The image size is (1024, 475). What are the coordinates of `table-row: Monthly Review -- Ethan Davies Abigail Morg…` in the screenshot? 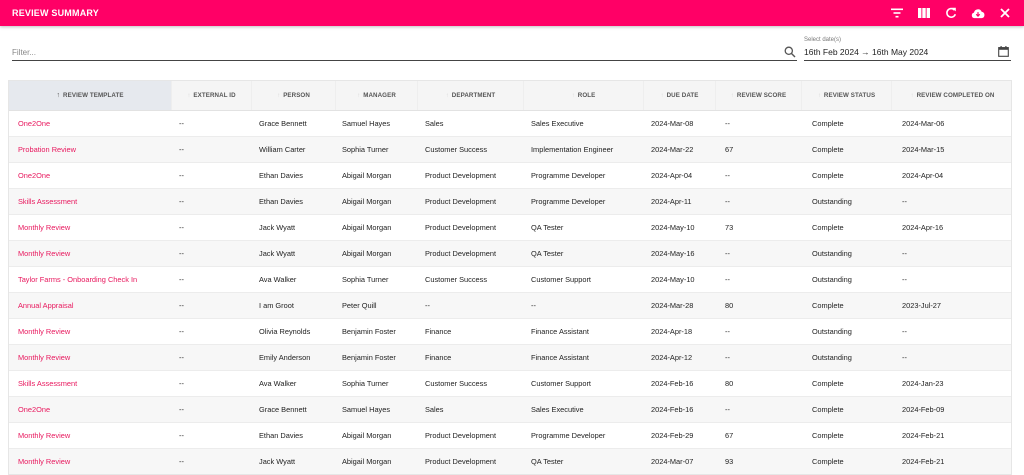 It's located at (510, 436).